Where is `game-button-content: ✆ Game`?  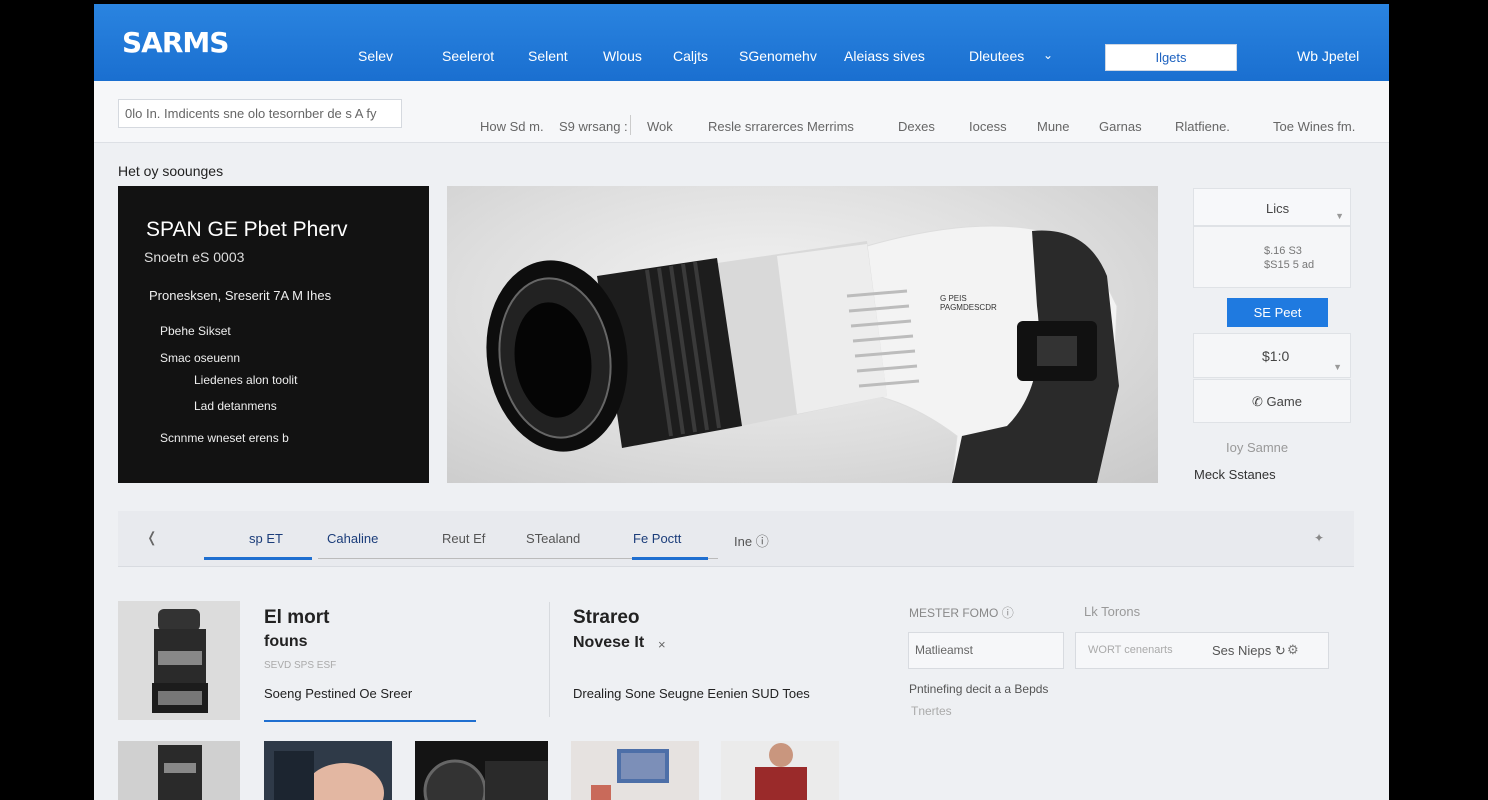
game-button-content: ✆ Game is located at coordinates (1277, 402).